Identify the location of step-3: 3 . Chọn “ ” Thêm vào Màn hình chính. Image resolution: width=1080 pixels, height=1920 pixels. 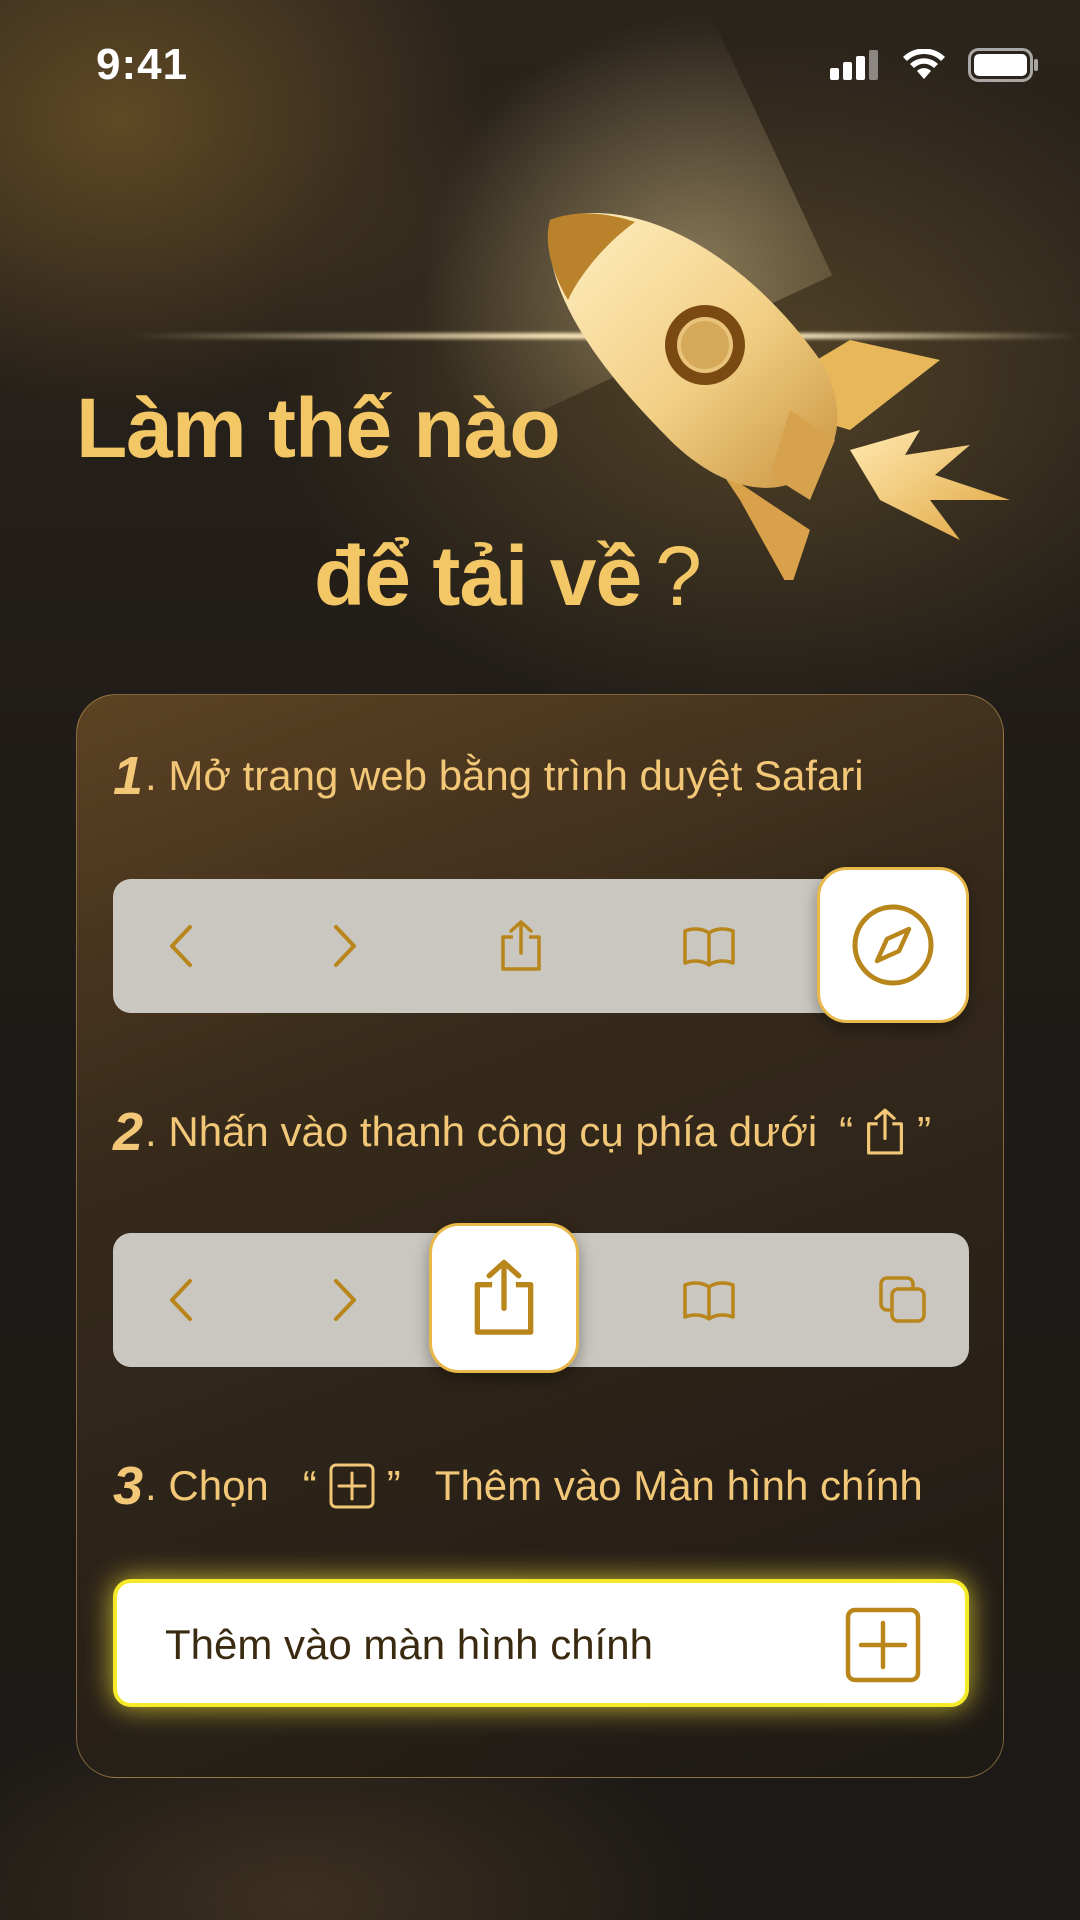
(518, 1486).